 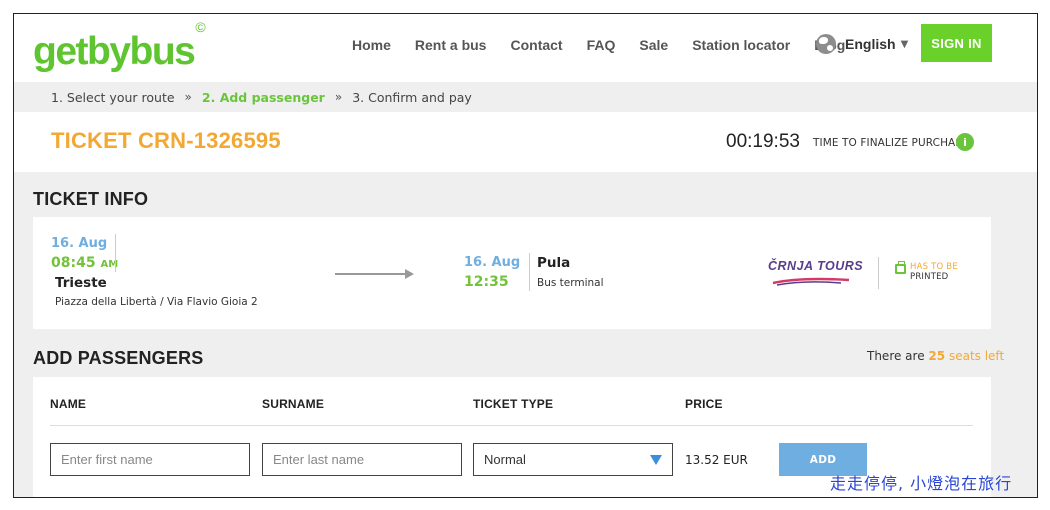 What do you see at coordinates (965, 142) in the screenshot?
I see `info-icon: i` at bounding box center [965, 142].